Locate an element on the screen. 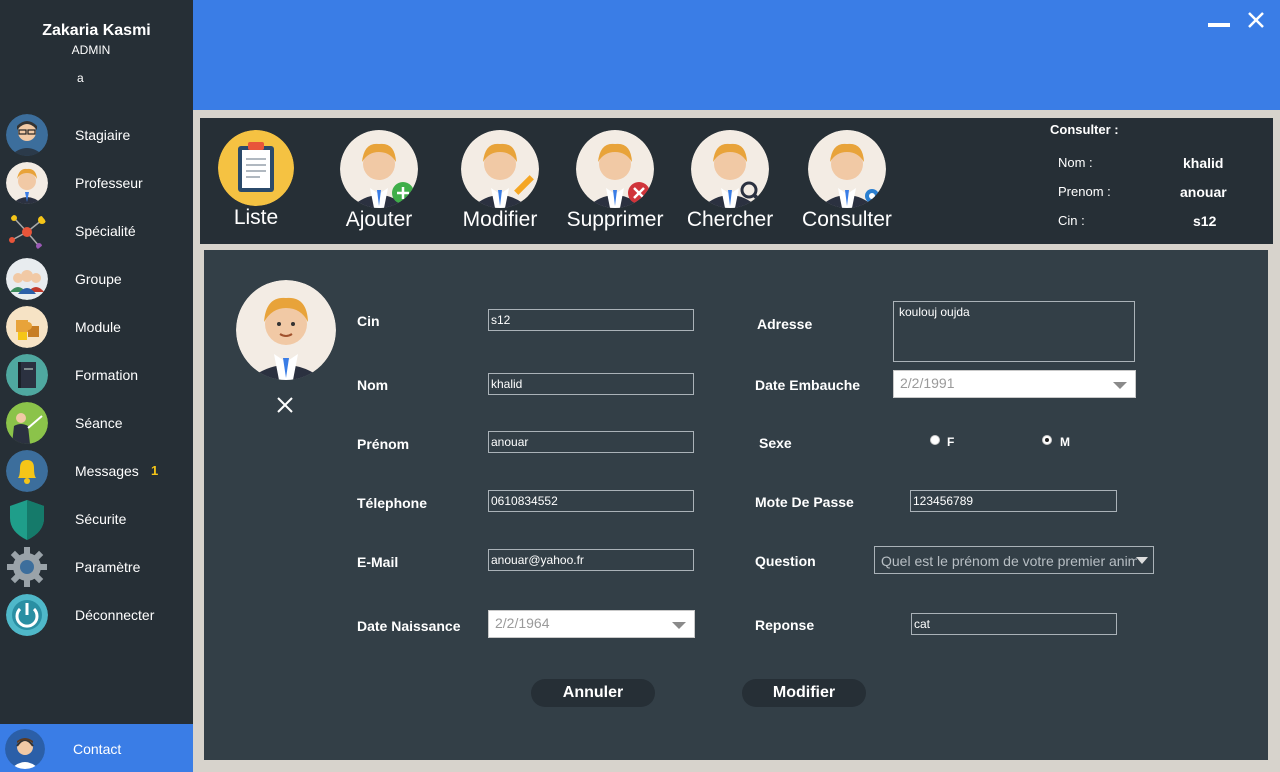 The image size is (1280, 772). sidebar-item-professeur: Professeur is located at coordinates (96, 183).